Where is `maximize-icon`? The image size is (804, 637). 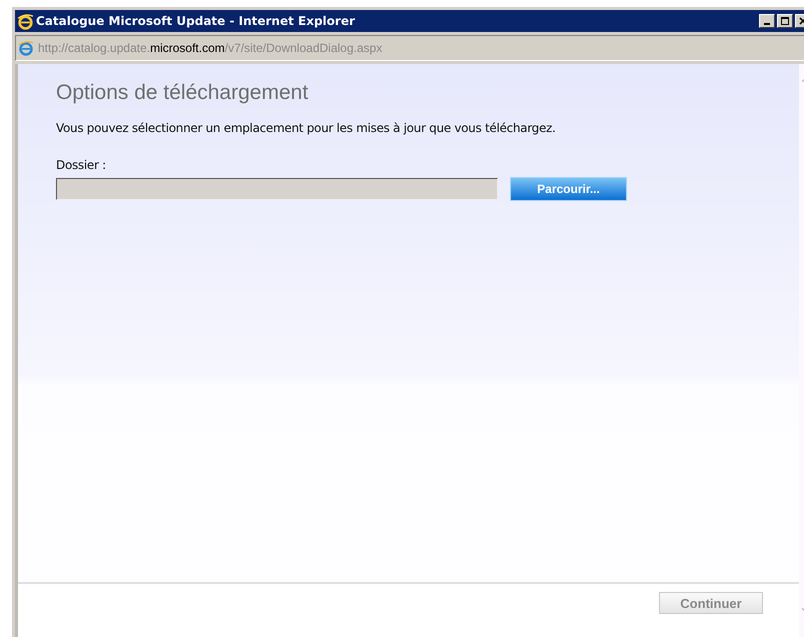
maximize-icon is located at coordinates (785, 21).